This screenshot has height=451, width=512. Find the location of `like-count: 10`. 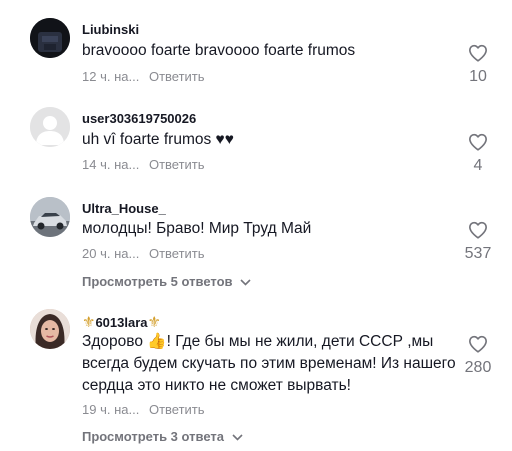

like-count: 10 is located at coordinates (478, 76).